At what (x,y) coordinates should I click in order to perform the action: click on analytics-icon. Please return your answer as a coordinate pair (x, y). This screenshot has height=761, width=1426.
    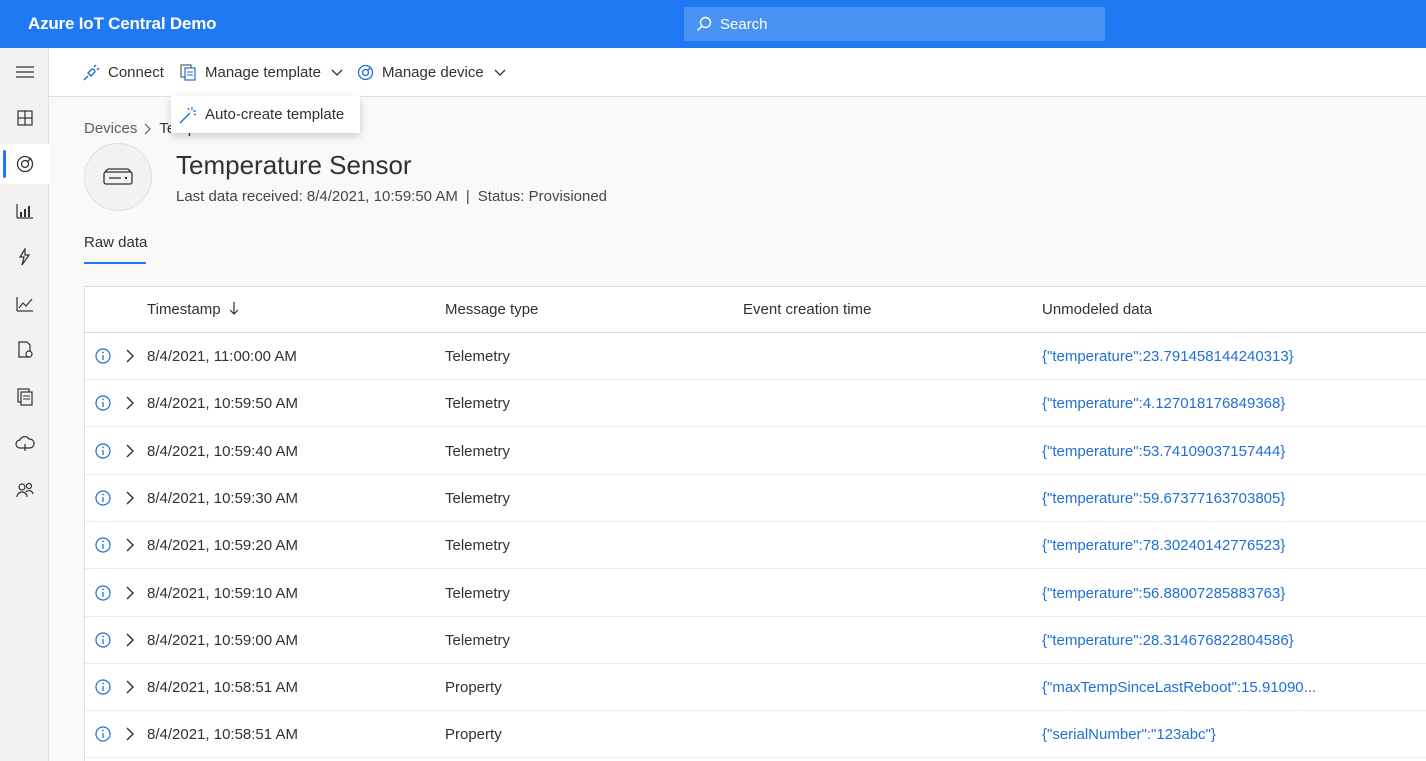
    Looking at the image, I should click on (24, 304).